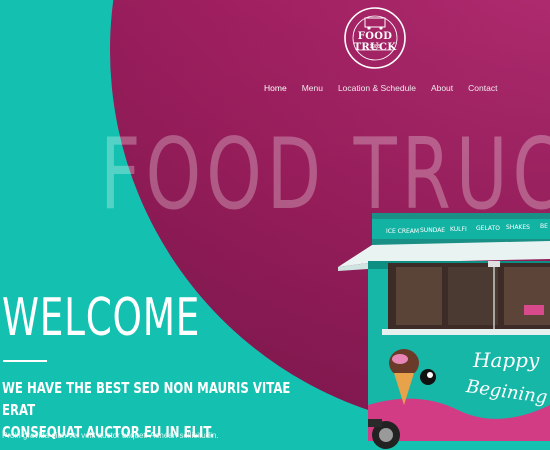  What do you see at coordinates (101, 318) in the screenshot?
I see `hero-heading: WELCOME` at bounding box center [101, 318].